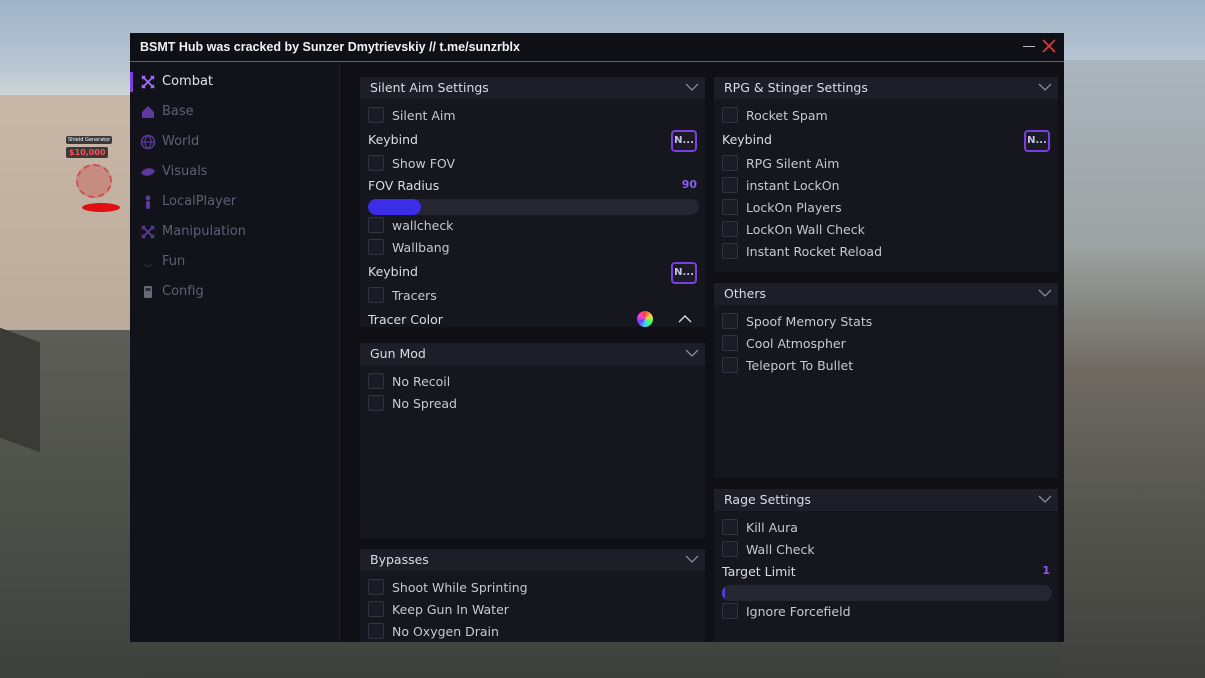  Describe the element at coordinates (376, 631) in the screenshot. I see `no-oxygen-drain-checkbox` at that location.